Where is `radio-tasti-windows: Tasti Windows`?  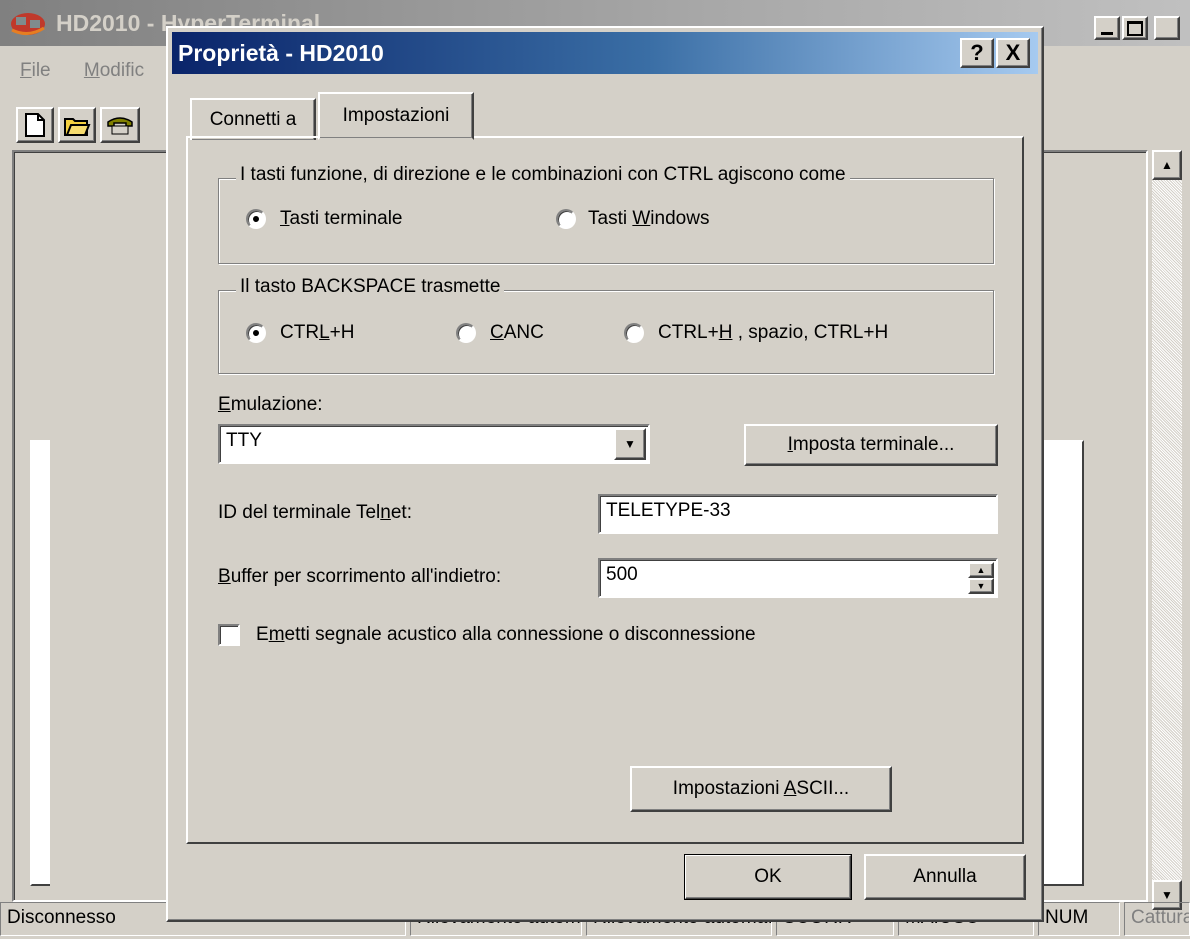 radio-tasti-windows: Tasti Windows is located at coordinates (632, 219).